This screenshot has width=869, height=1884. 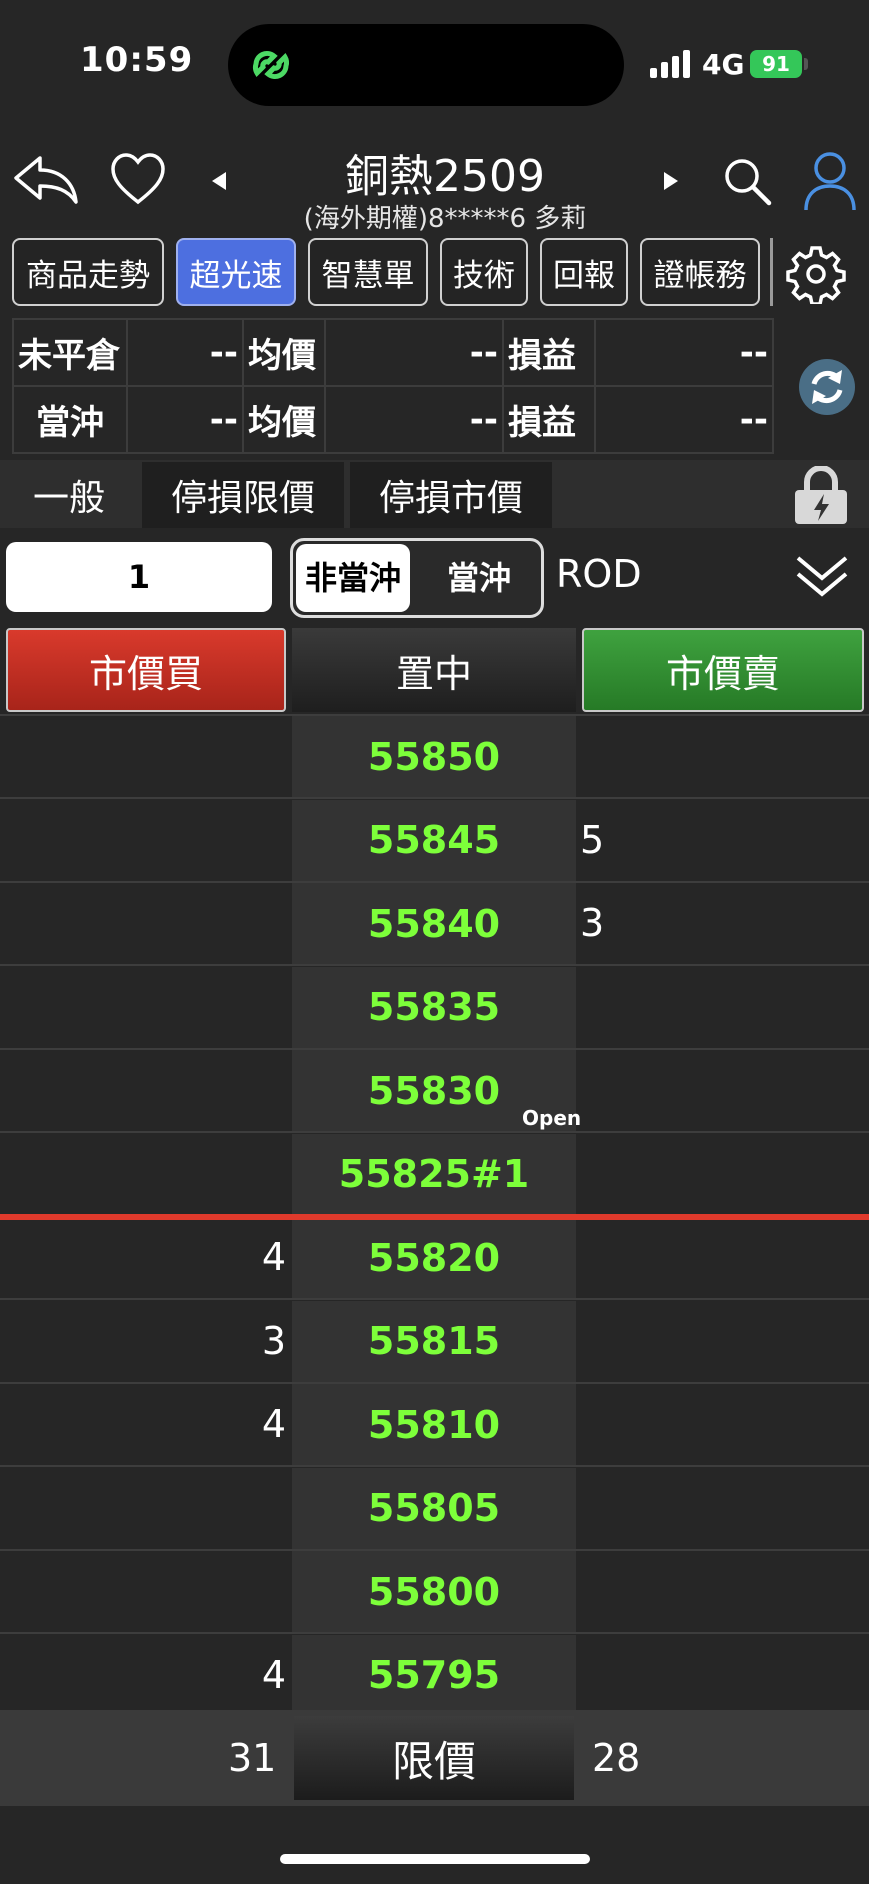 I want to click on open-position-label: 未平倉, so click(x=70, y=352).